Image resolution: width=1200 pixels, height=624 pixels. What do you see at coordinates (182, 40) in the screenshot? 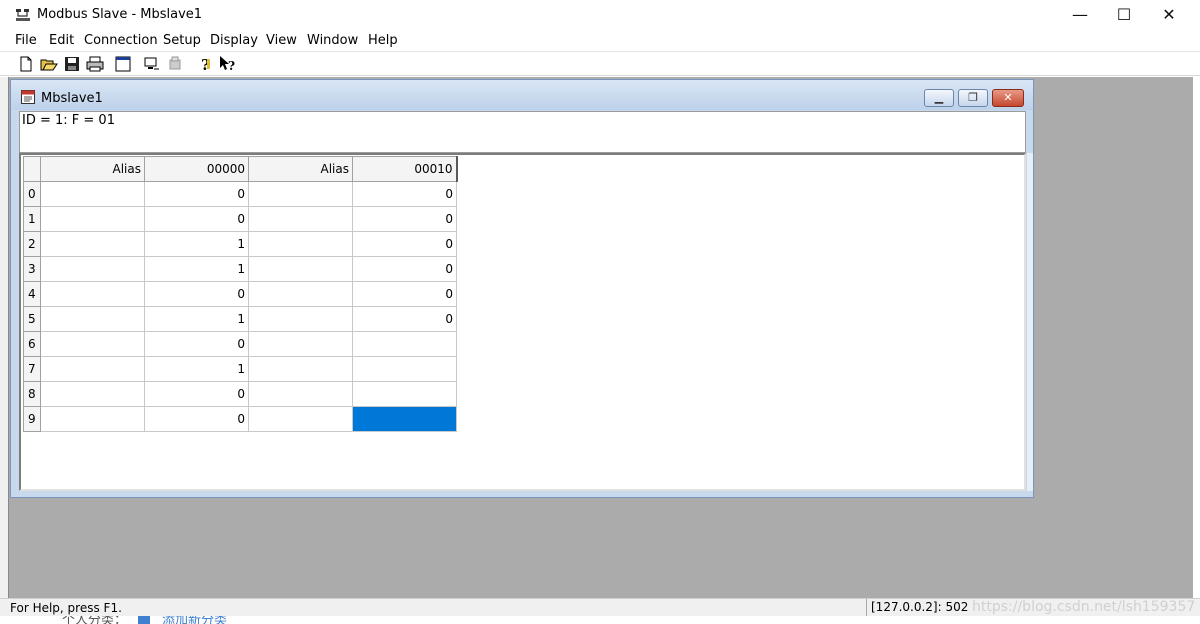
I see `menu-setup: Setup` at bounding box center [182, 40].